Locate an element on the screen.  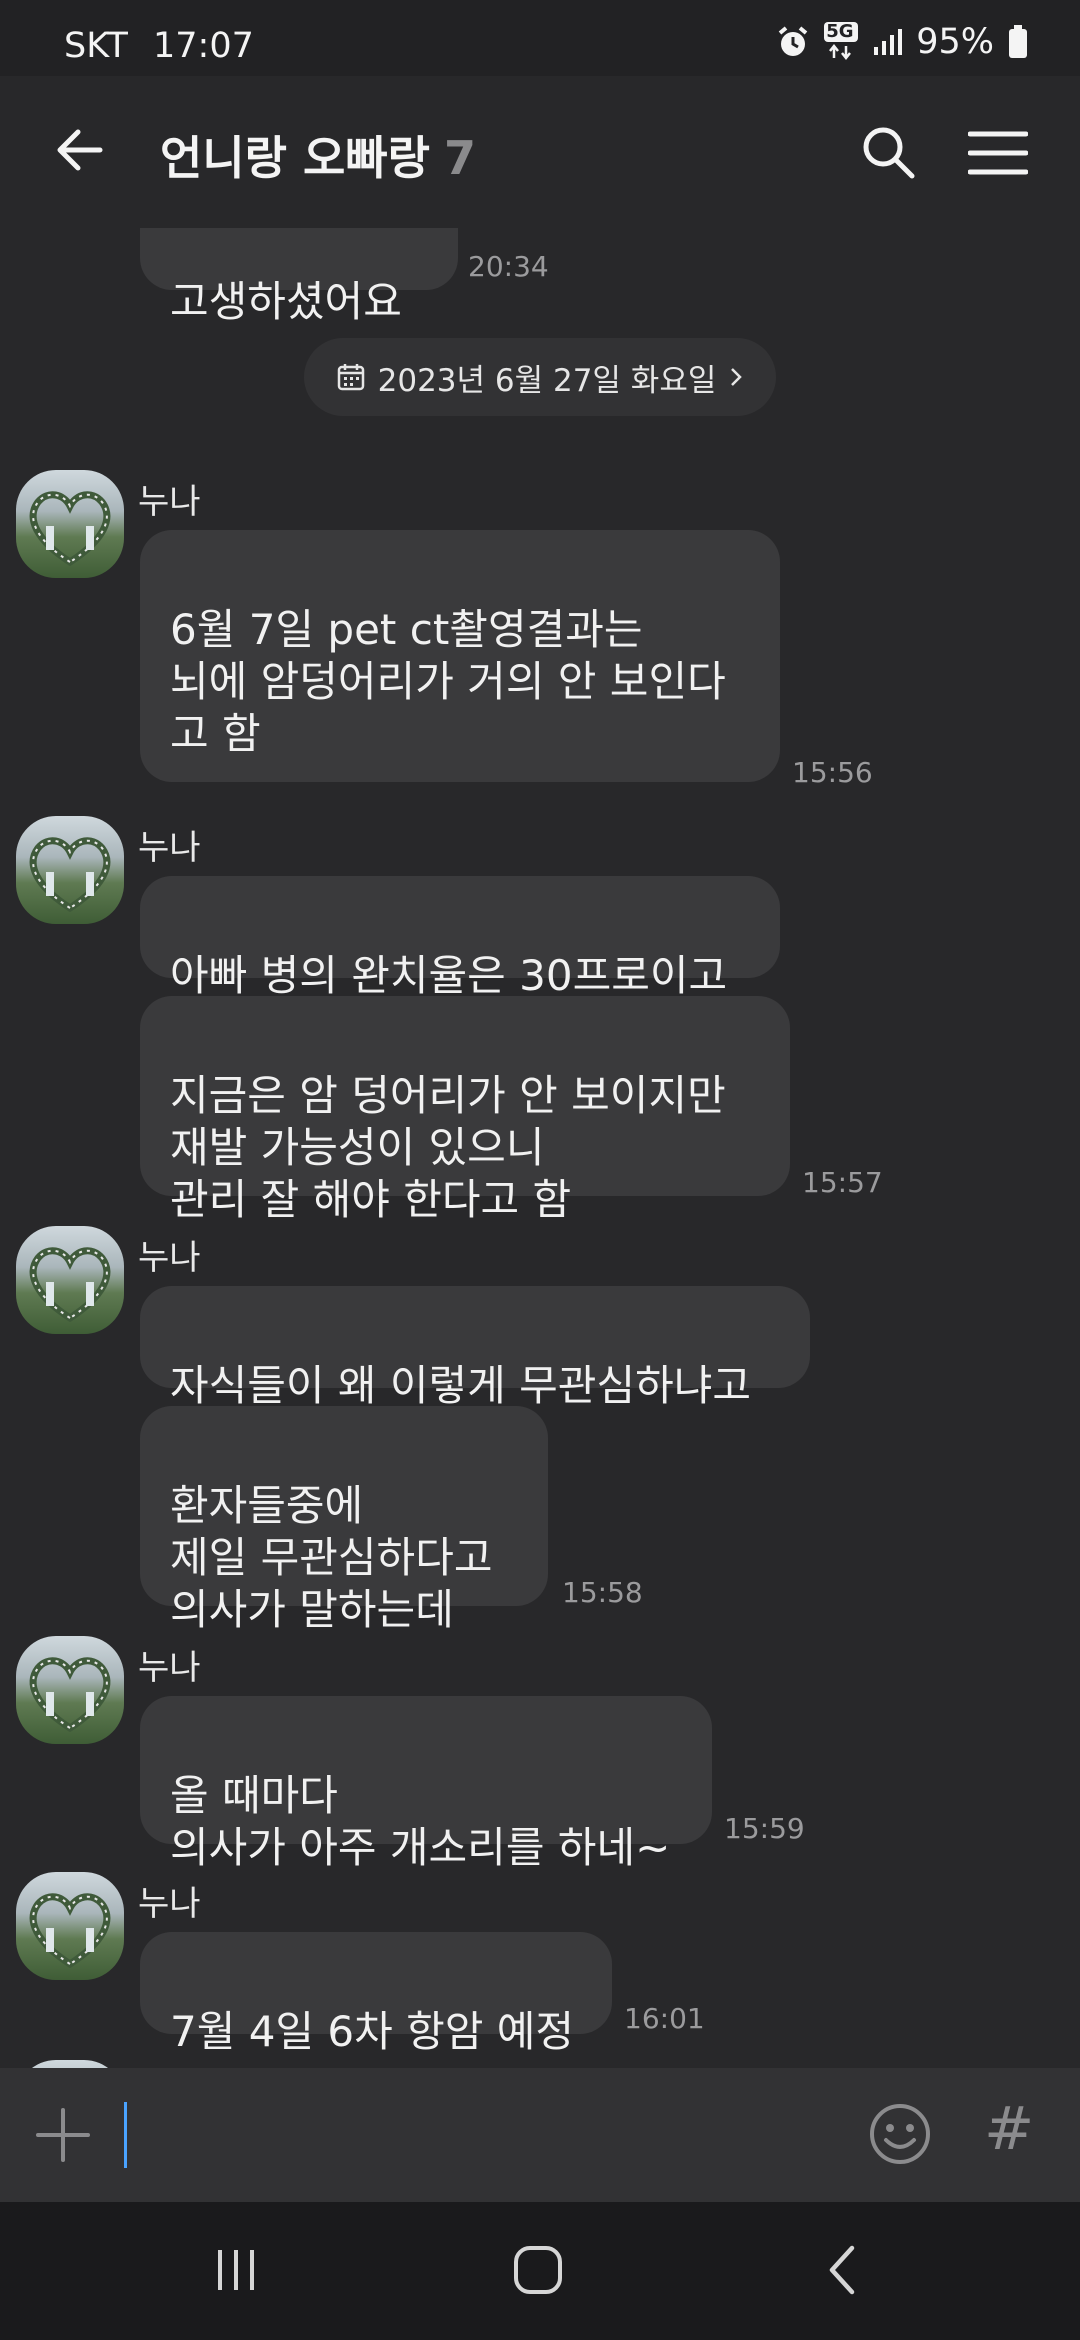
calendar-icon is located at coordinates (350, 377).